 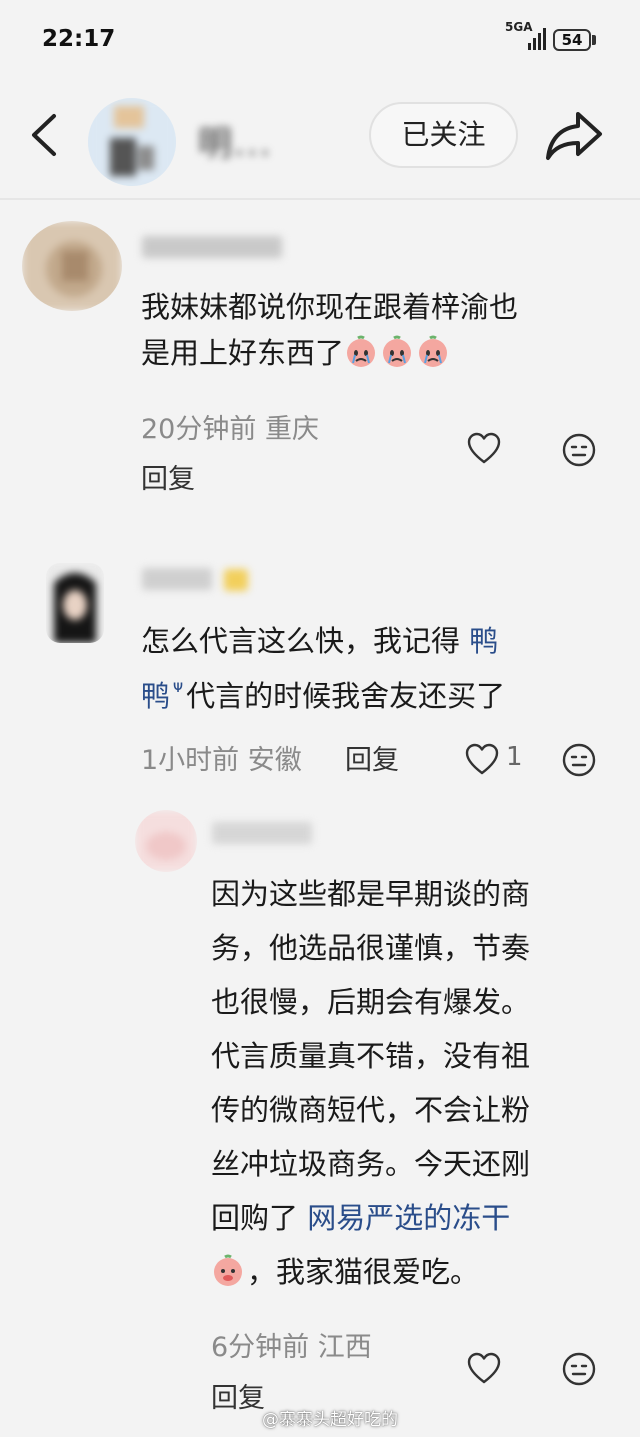 I want to click on comment-meta: 1小时前 安徽, so click(x=221, y=757).